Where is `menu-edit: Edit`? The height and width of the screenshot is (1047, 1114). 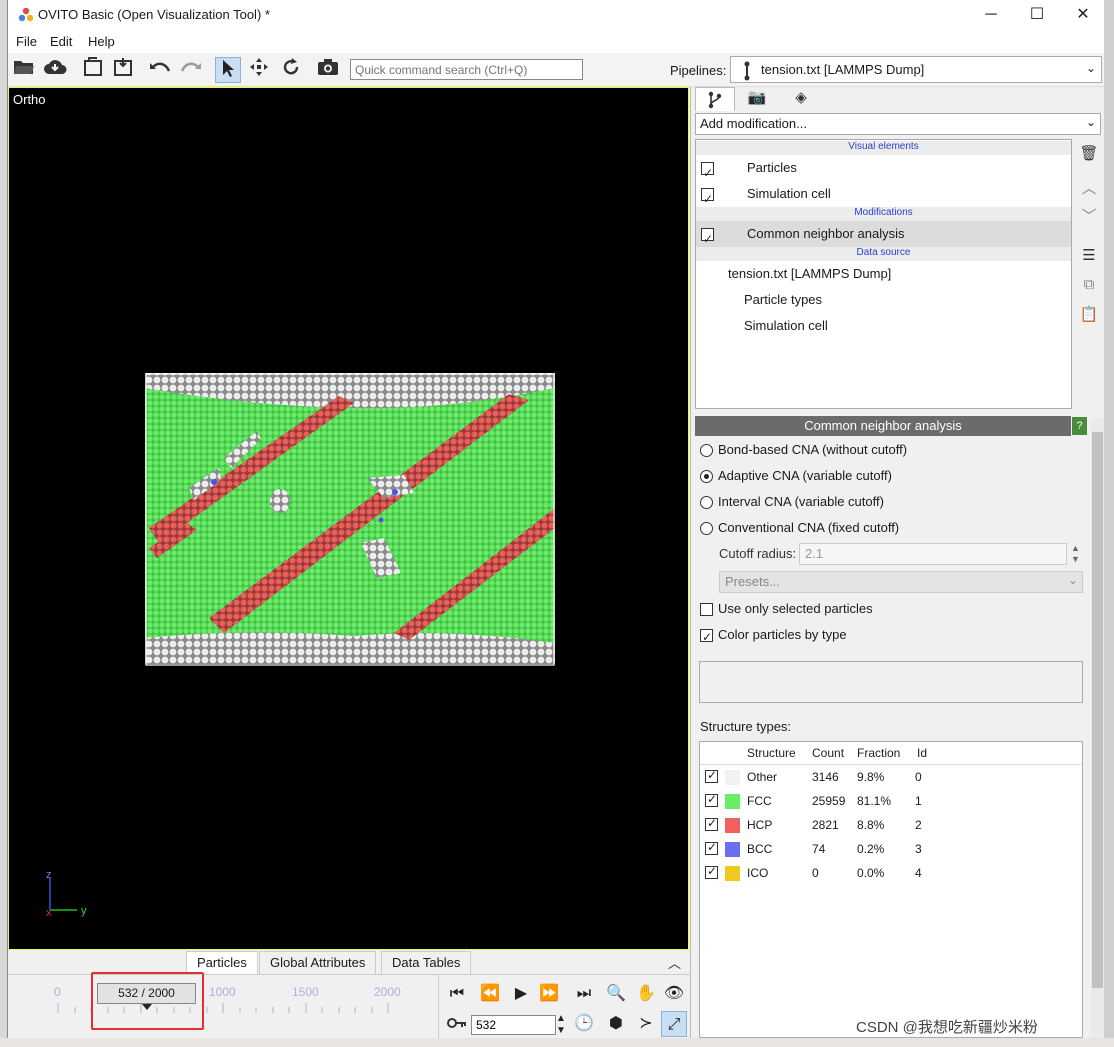
menu-edit: Edit is located at coordinates (61, 41).